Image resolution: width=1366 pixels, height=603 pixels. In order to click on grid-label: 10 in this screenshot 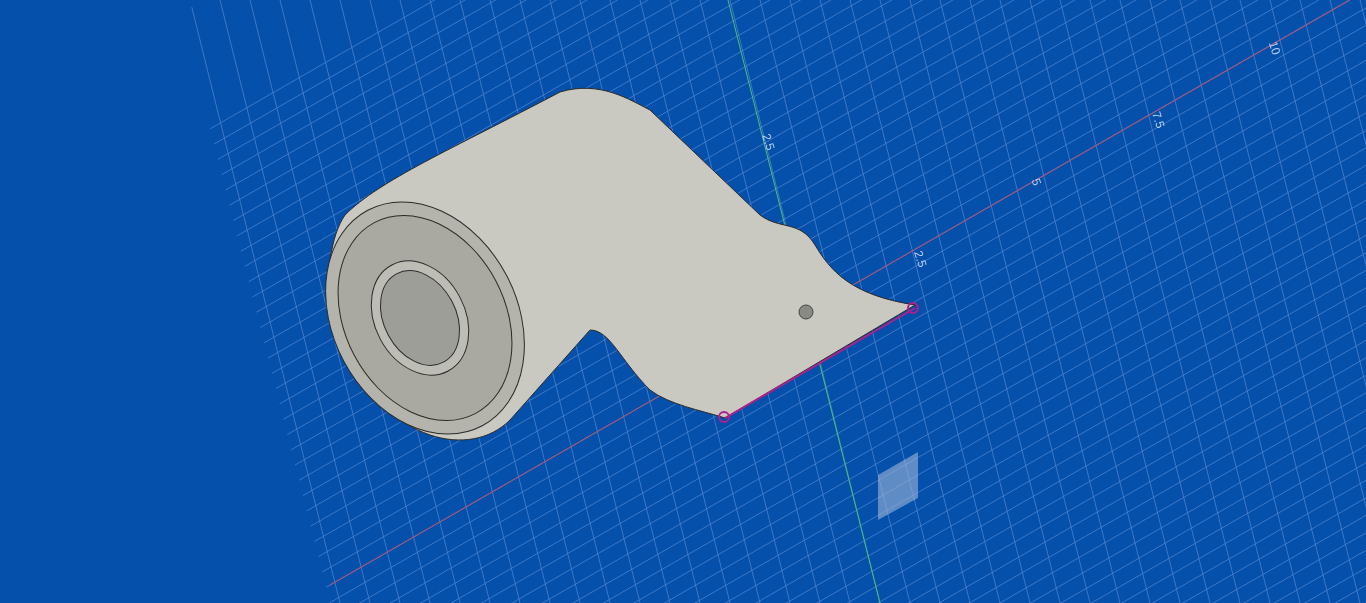, I will do `click(1274, 48)`.